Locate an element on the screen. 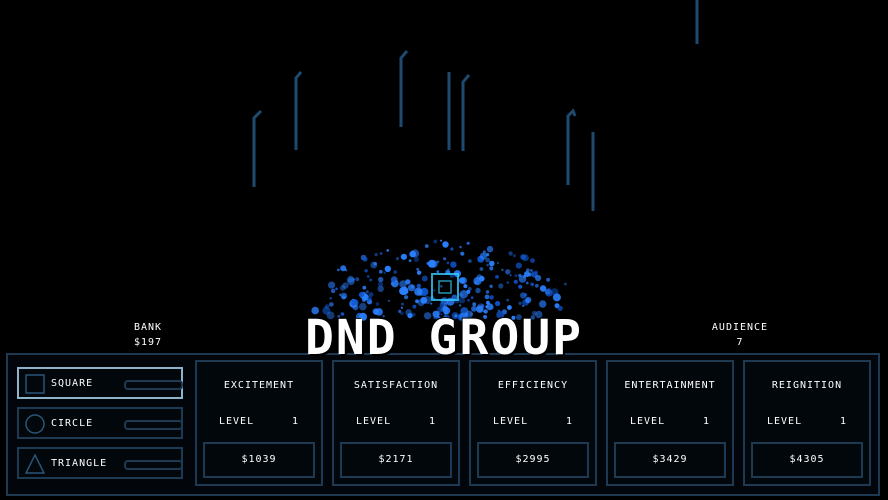  upgrade-name: EFFICIENCY is located at coordinates (533, 385).